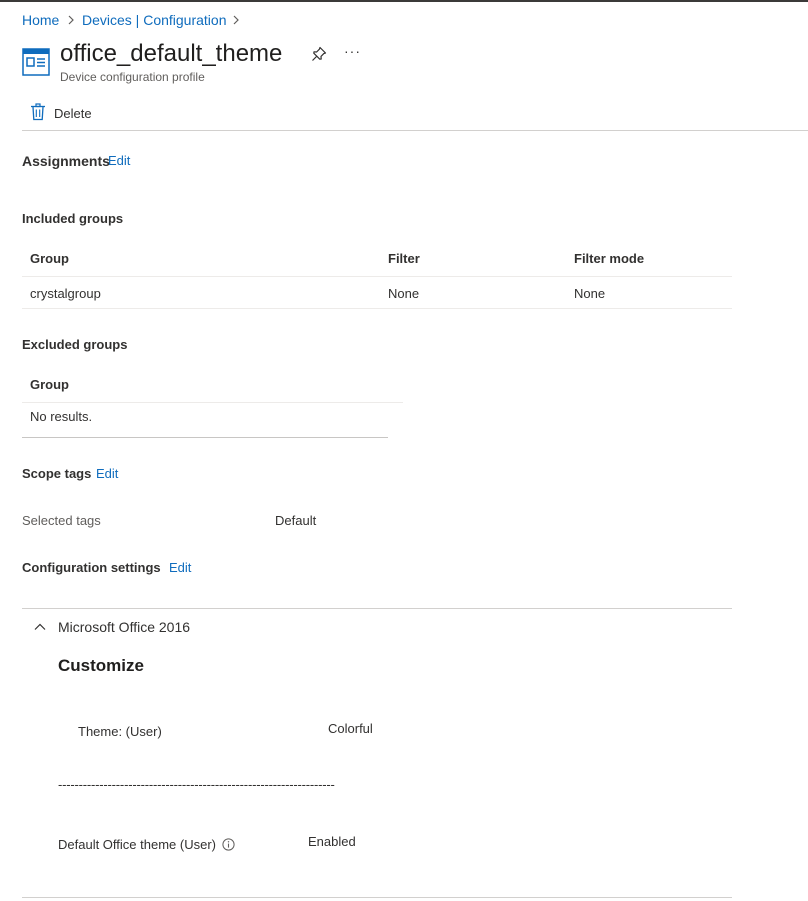  I want to click on category-header: Microsoft Office 2016, so click(124, 627).